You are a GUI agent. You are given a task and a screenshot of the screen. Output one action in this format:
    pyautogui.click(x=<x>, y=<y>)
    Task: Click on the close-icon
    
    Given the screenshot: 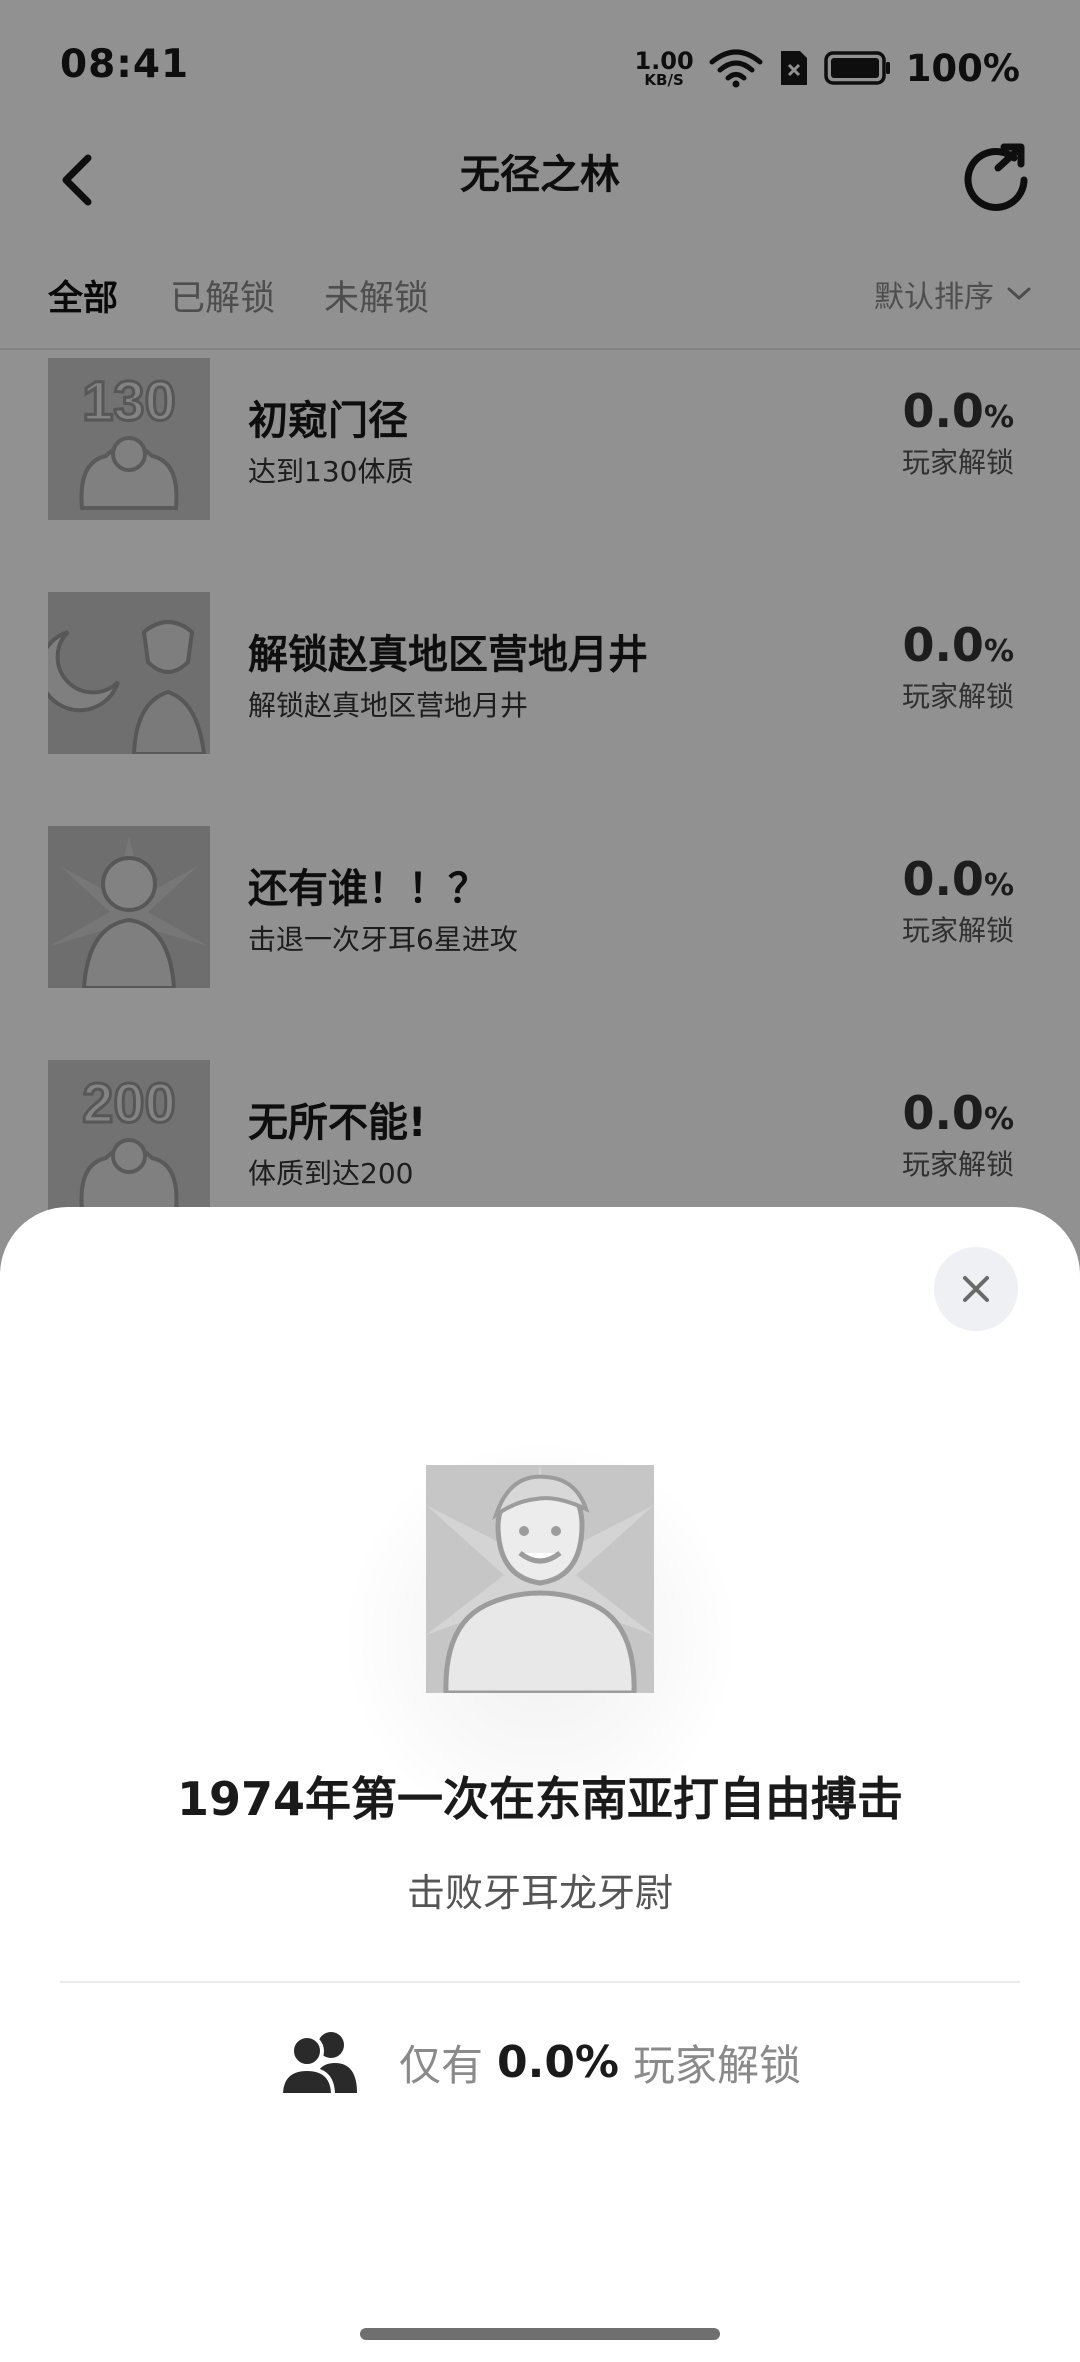 What is the action you would take?
    pyautogui.click(x=976, y=1289)
    